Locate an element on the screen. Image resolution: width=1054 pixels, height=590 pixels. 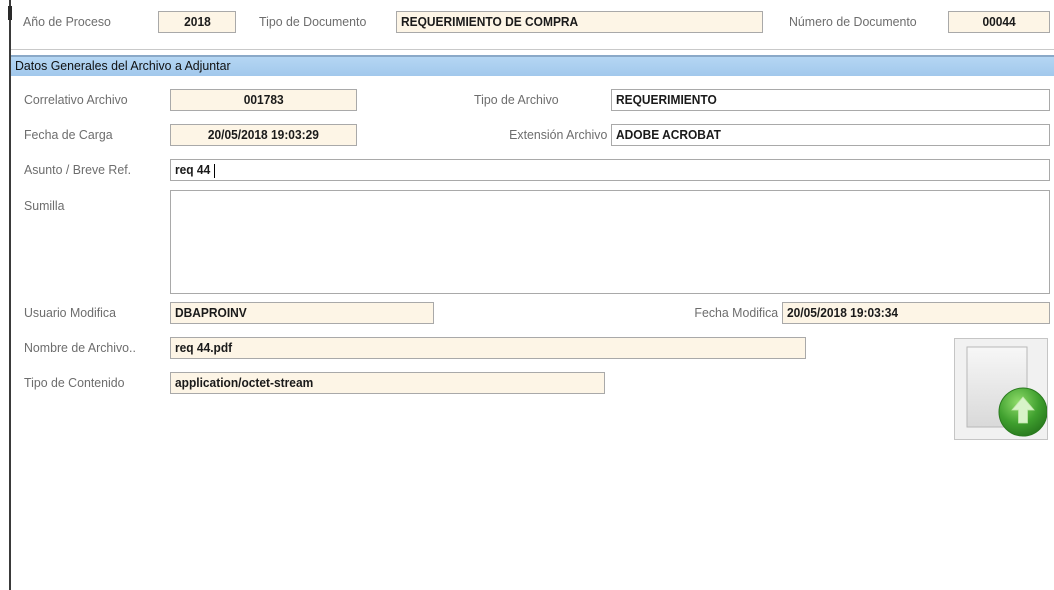
header-divider is located at coordinates (532, 49).